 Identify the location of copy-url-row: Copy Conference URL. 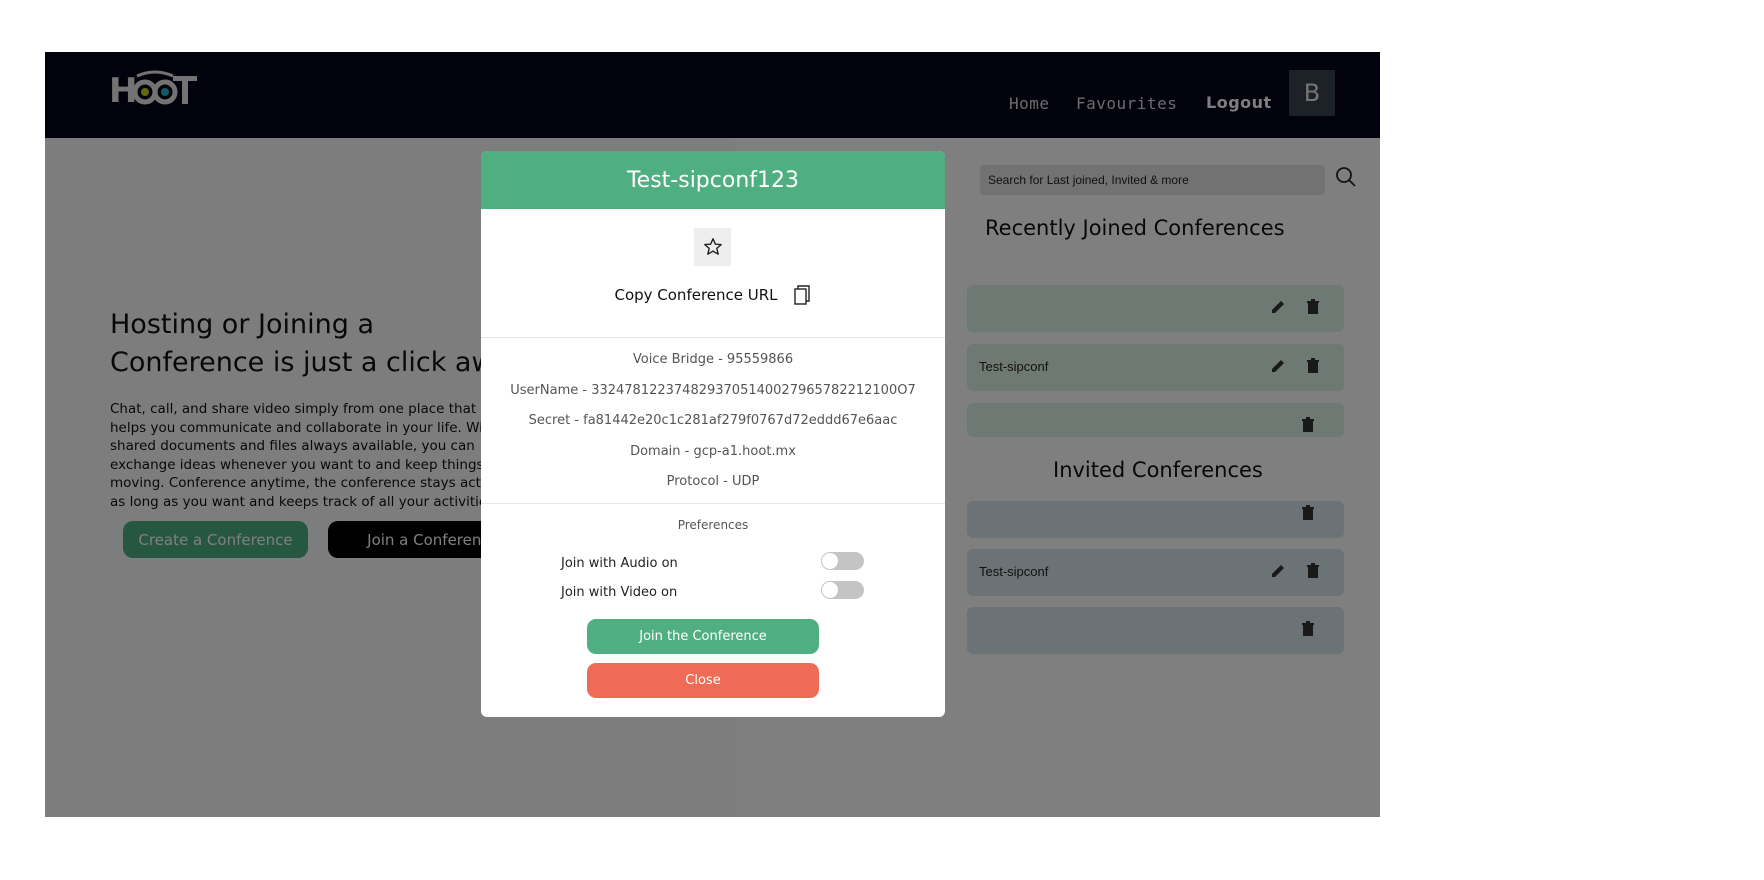
(713, 295).